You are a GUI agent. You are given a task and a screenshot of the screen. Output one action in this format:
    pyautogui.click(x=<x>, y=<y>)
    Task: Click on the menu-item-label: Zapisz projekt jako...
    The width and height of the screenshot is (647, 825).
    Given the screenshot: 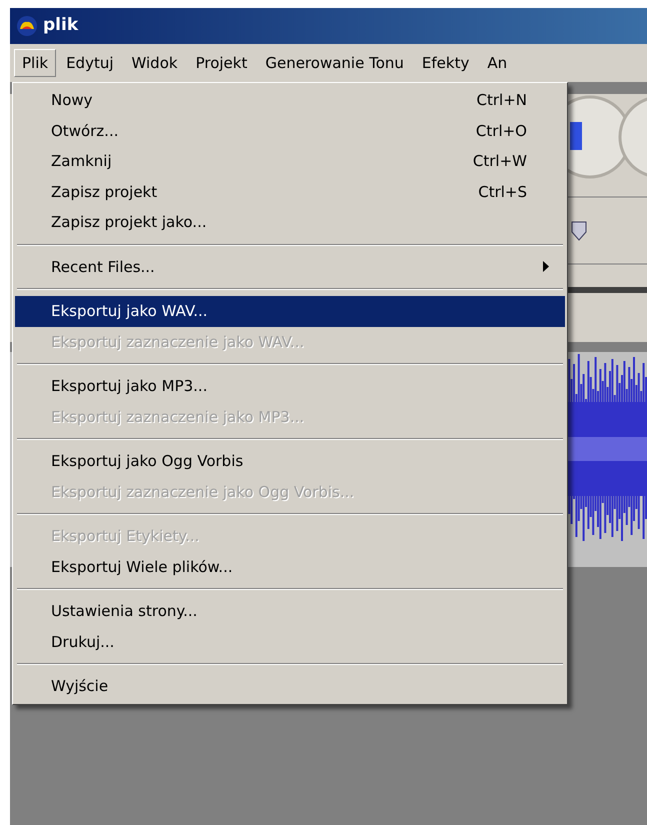 What is the action you would take?
    pyautogui.click(x=129, y=222)
    